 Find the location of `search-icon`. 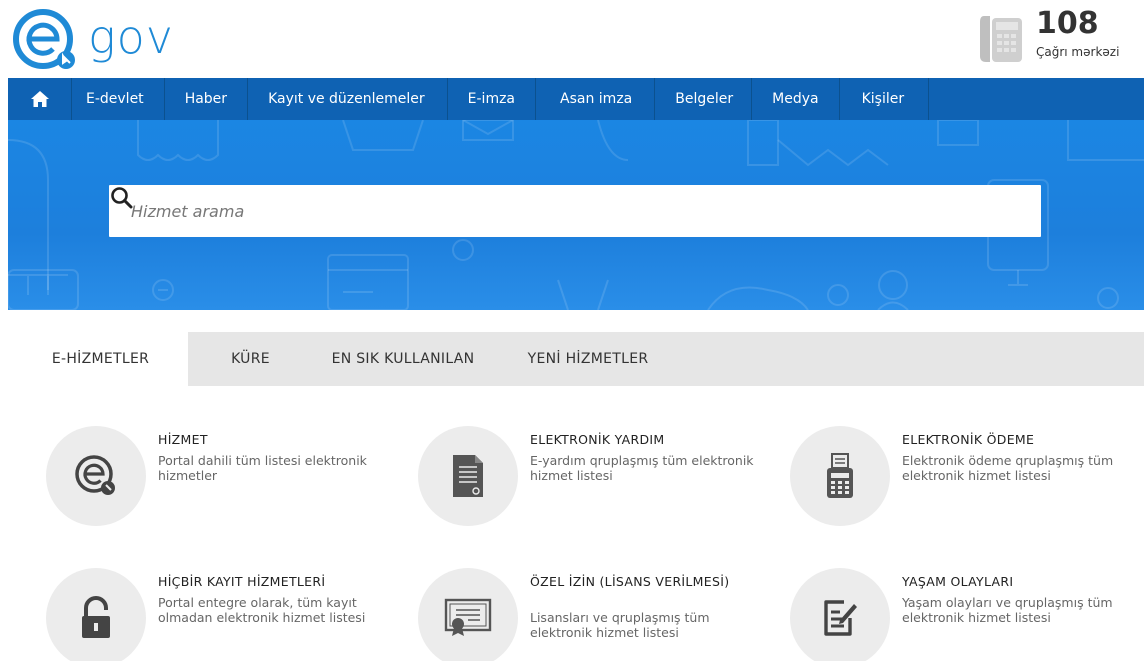

search-icon is located at coordinates (122, 198).